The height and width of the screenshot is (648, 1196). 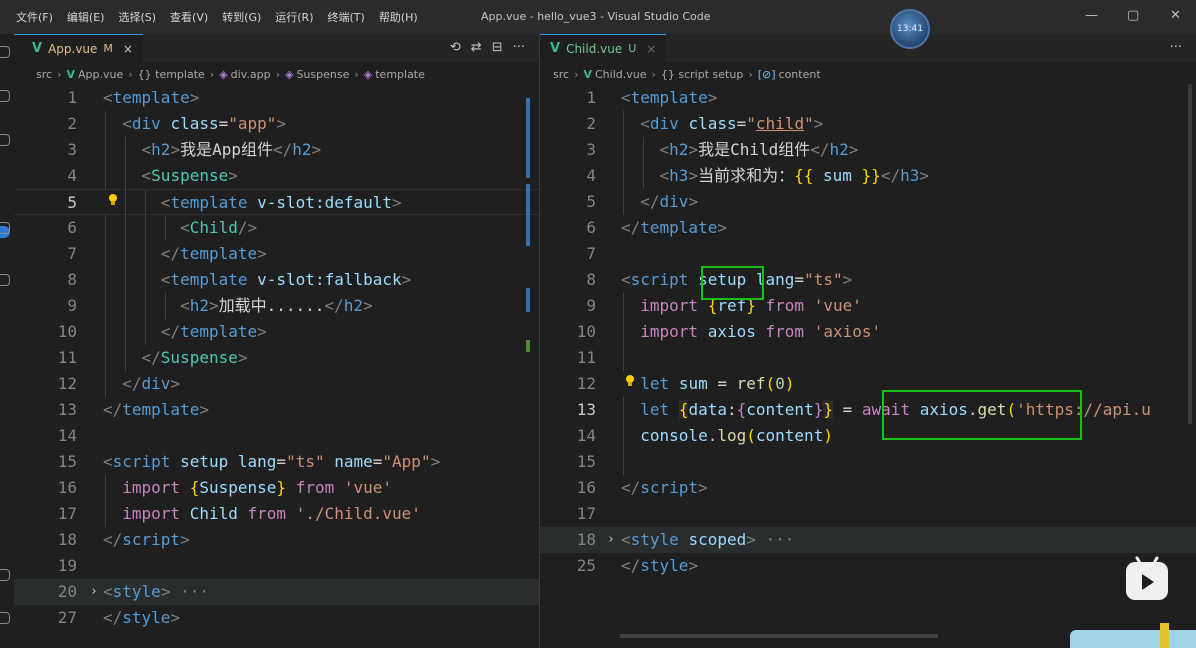 What do you see at coordinates (72, 175) in the screenshot?
I see `line-number: 4` at bounding box center [72, 175].